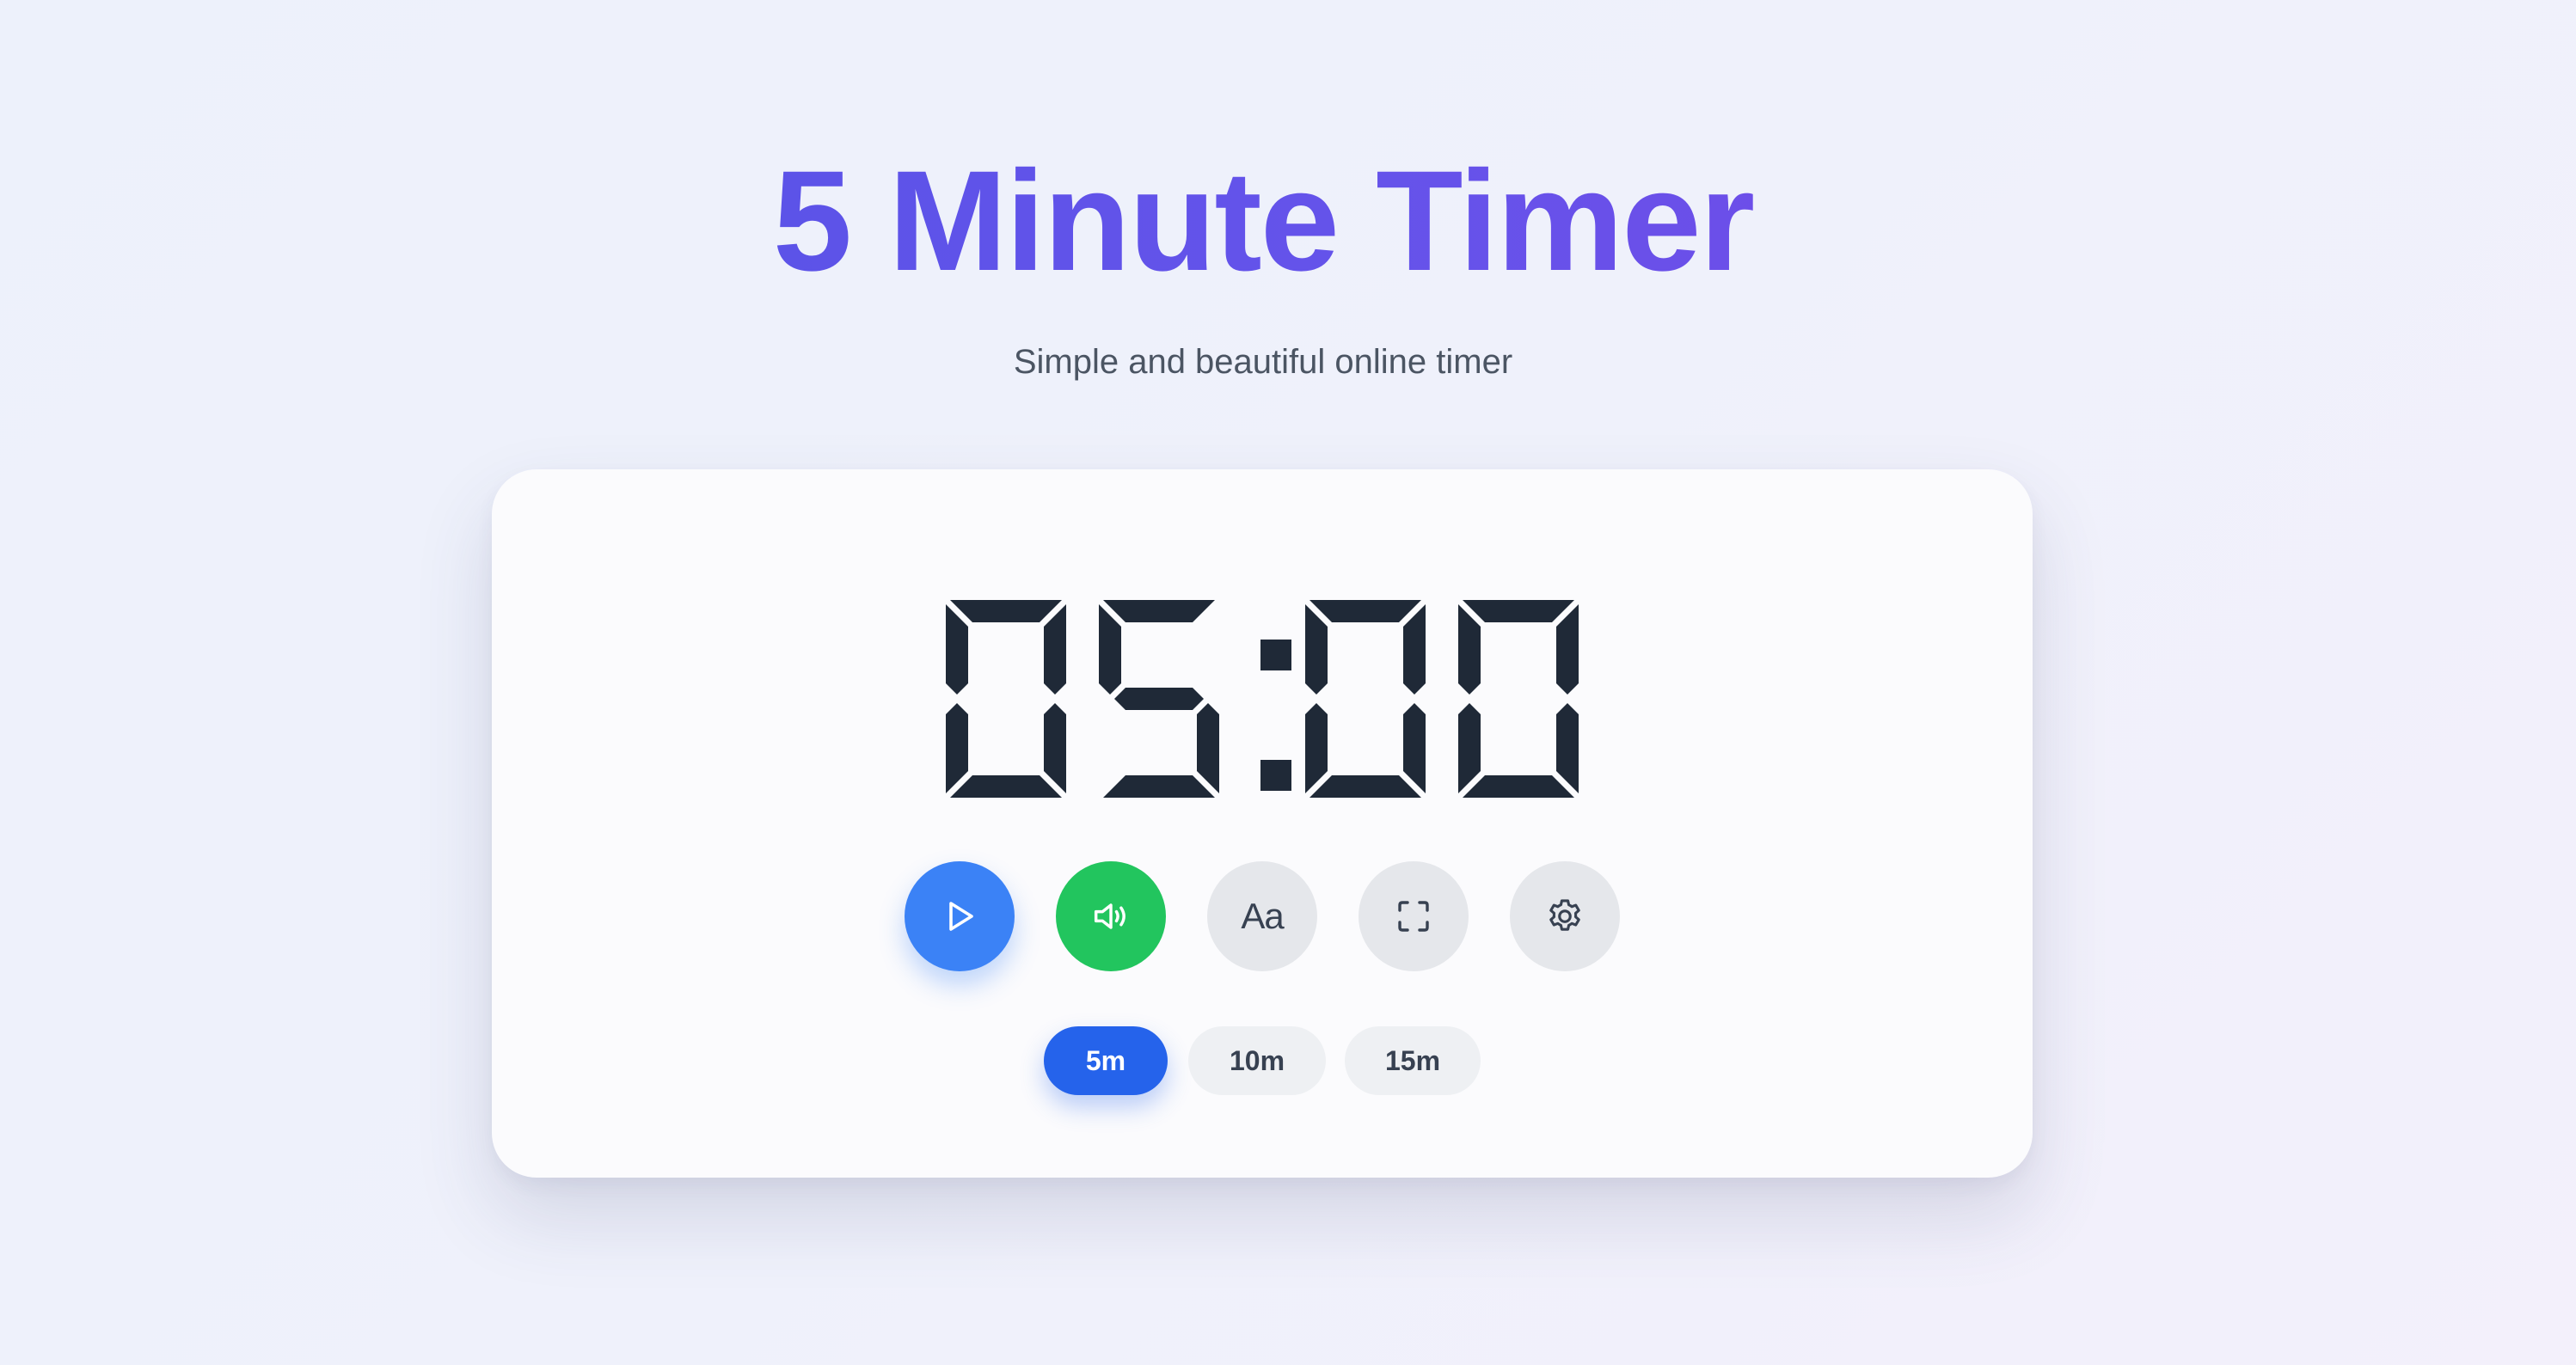  I want to click on colon-dot-bottom, so click(1275, 775).